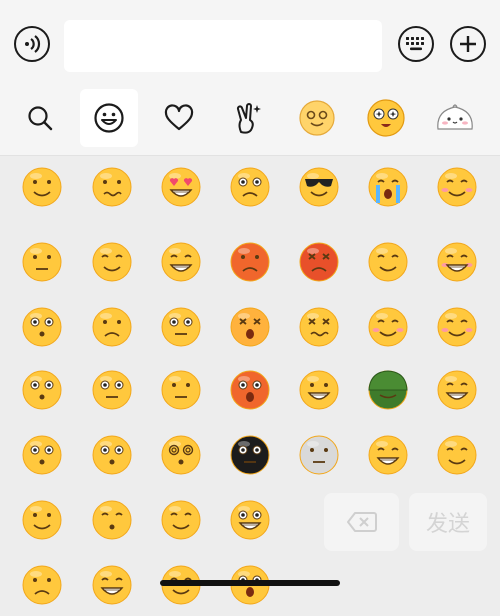 The image size is (500, 616). I want to click on heart-icon, so click(179, 117).